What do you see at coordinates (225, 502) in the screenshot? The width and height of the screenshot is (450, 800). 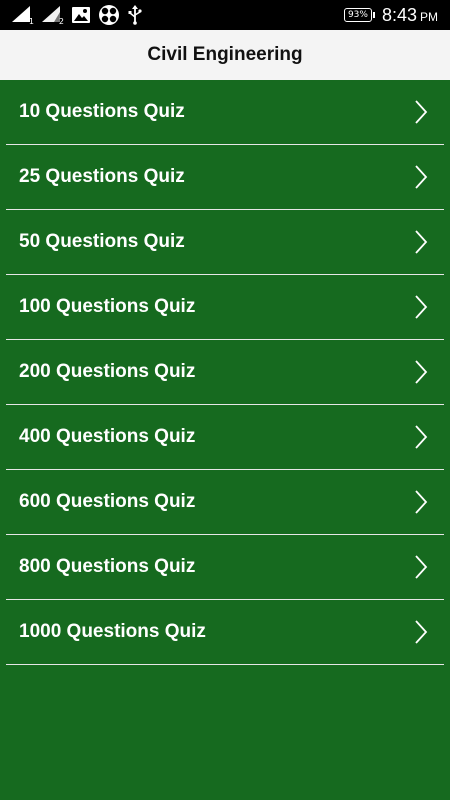 I see `quiz-item-600: 600 Questions Quiz` at bounding box center [225, 502].